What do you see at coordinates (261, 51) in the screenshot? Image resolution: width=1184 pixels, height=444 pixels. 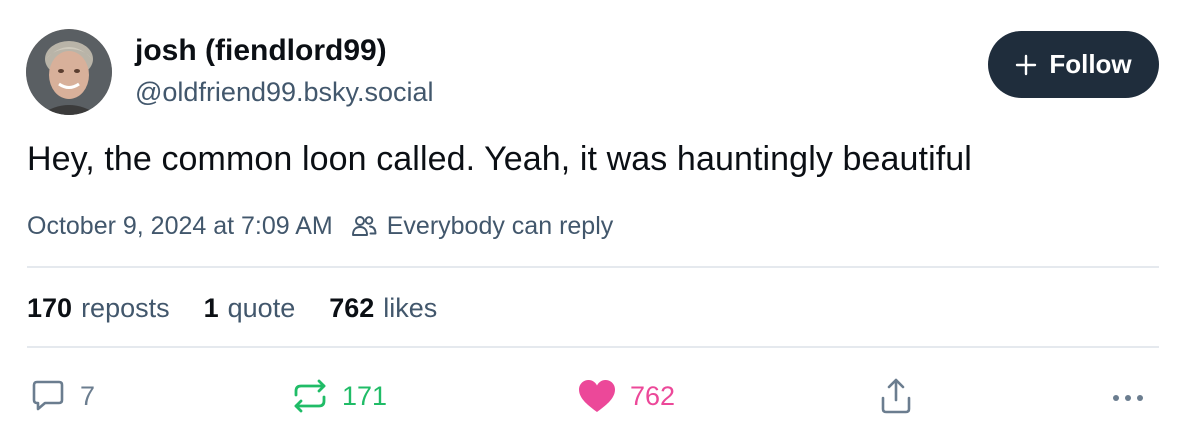 I see `author-display-name: josh (fiendlord99)` at bounding box center [261, 51].